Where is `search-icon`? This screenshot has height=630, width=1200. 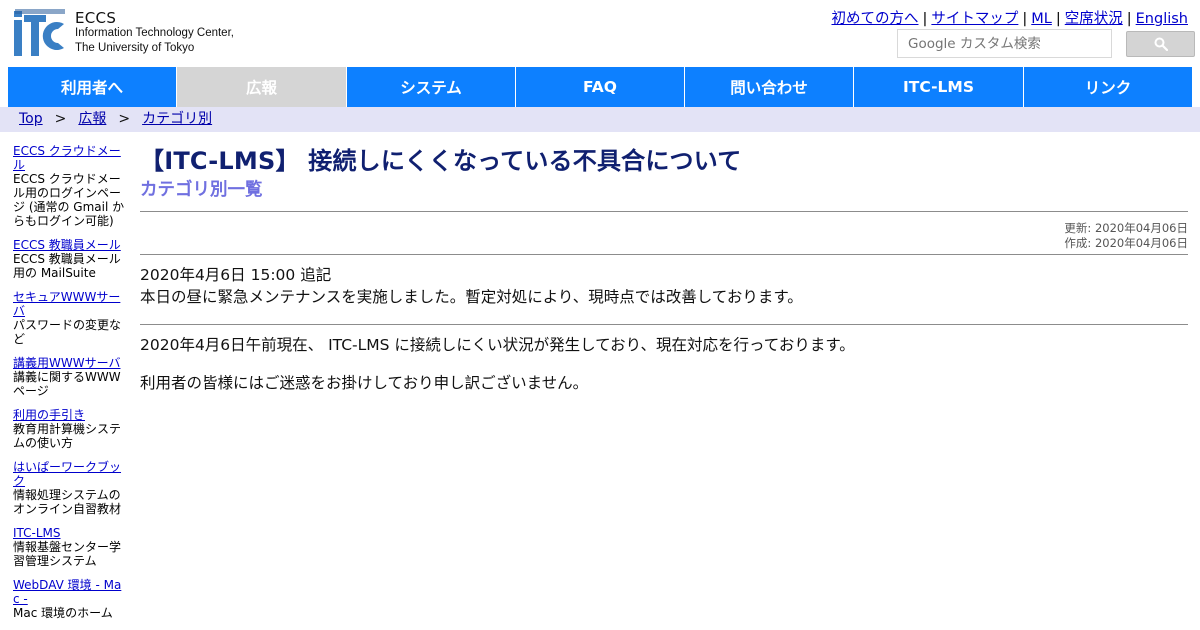 search-icon is located at coordinates (1161, 44).